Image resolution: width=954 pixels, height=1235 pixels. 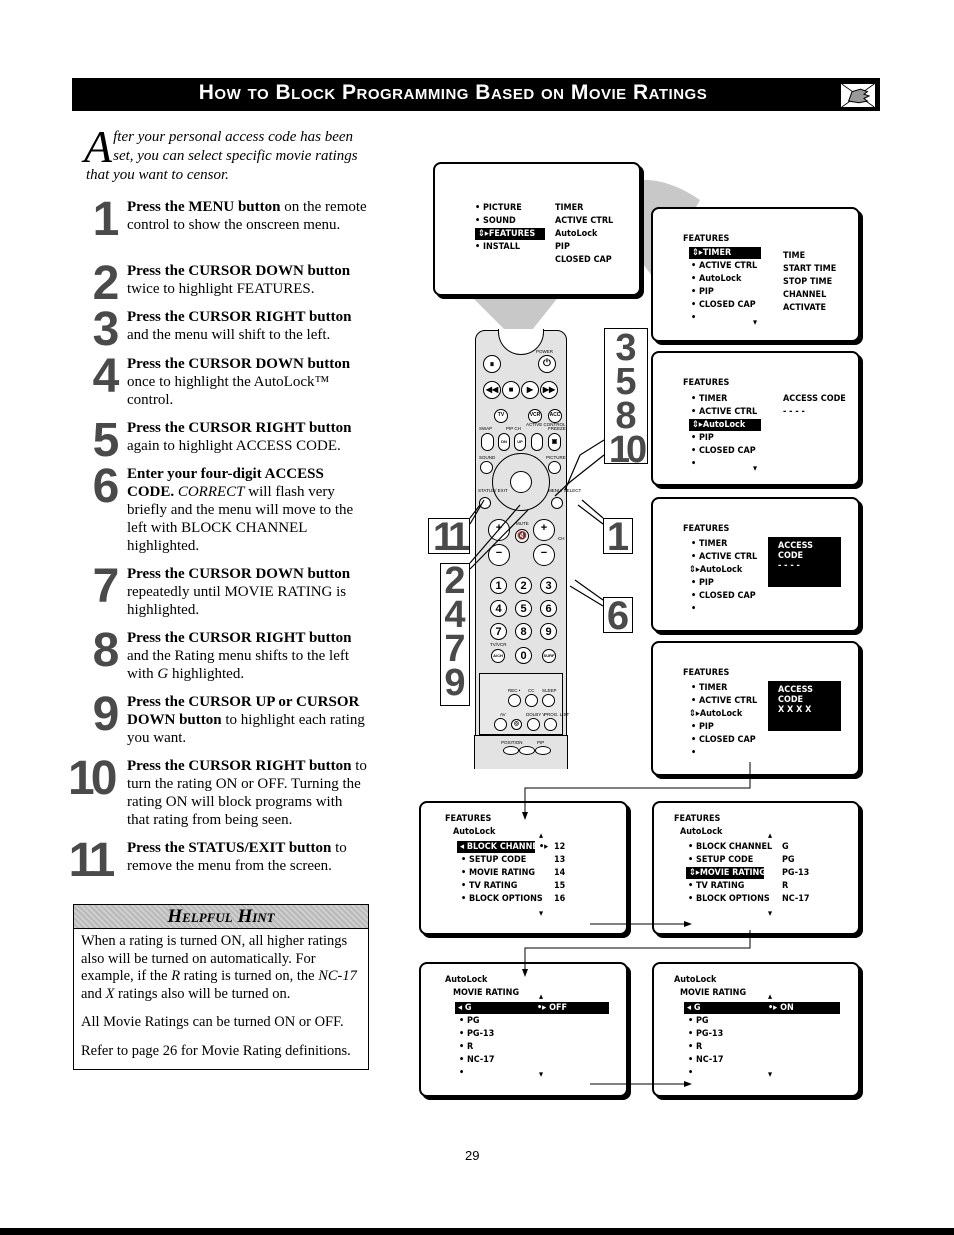 I want to click on digit-9-button: 9, so click(x=548, y=631).